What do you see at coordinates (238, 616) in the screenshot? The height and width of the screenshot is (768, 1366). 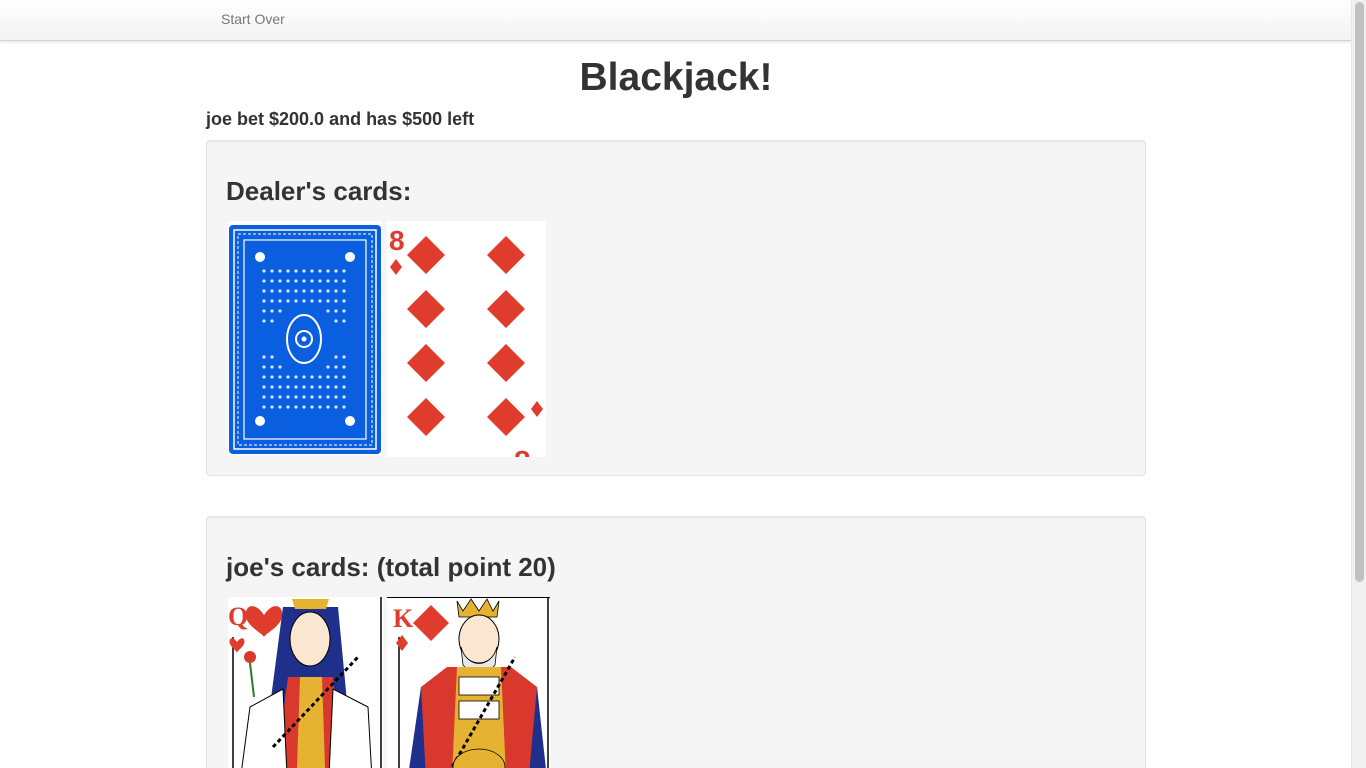 I see `svg-text: Q` at bounding box center [238, 616].